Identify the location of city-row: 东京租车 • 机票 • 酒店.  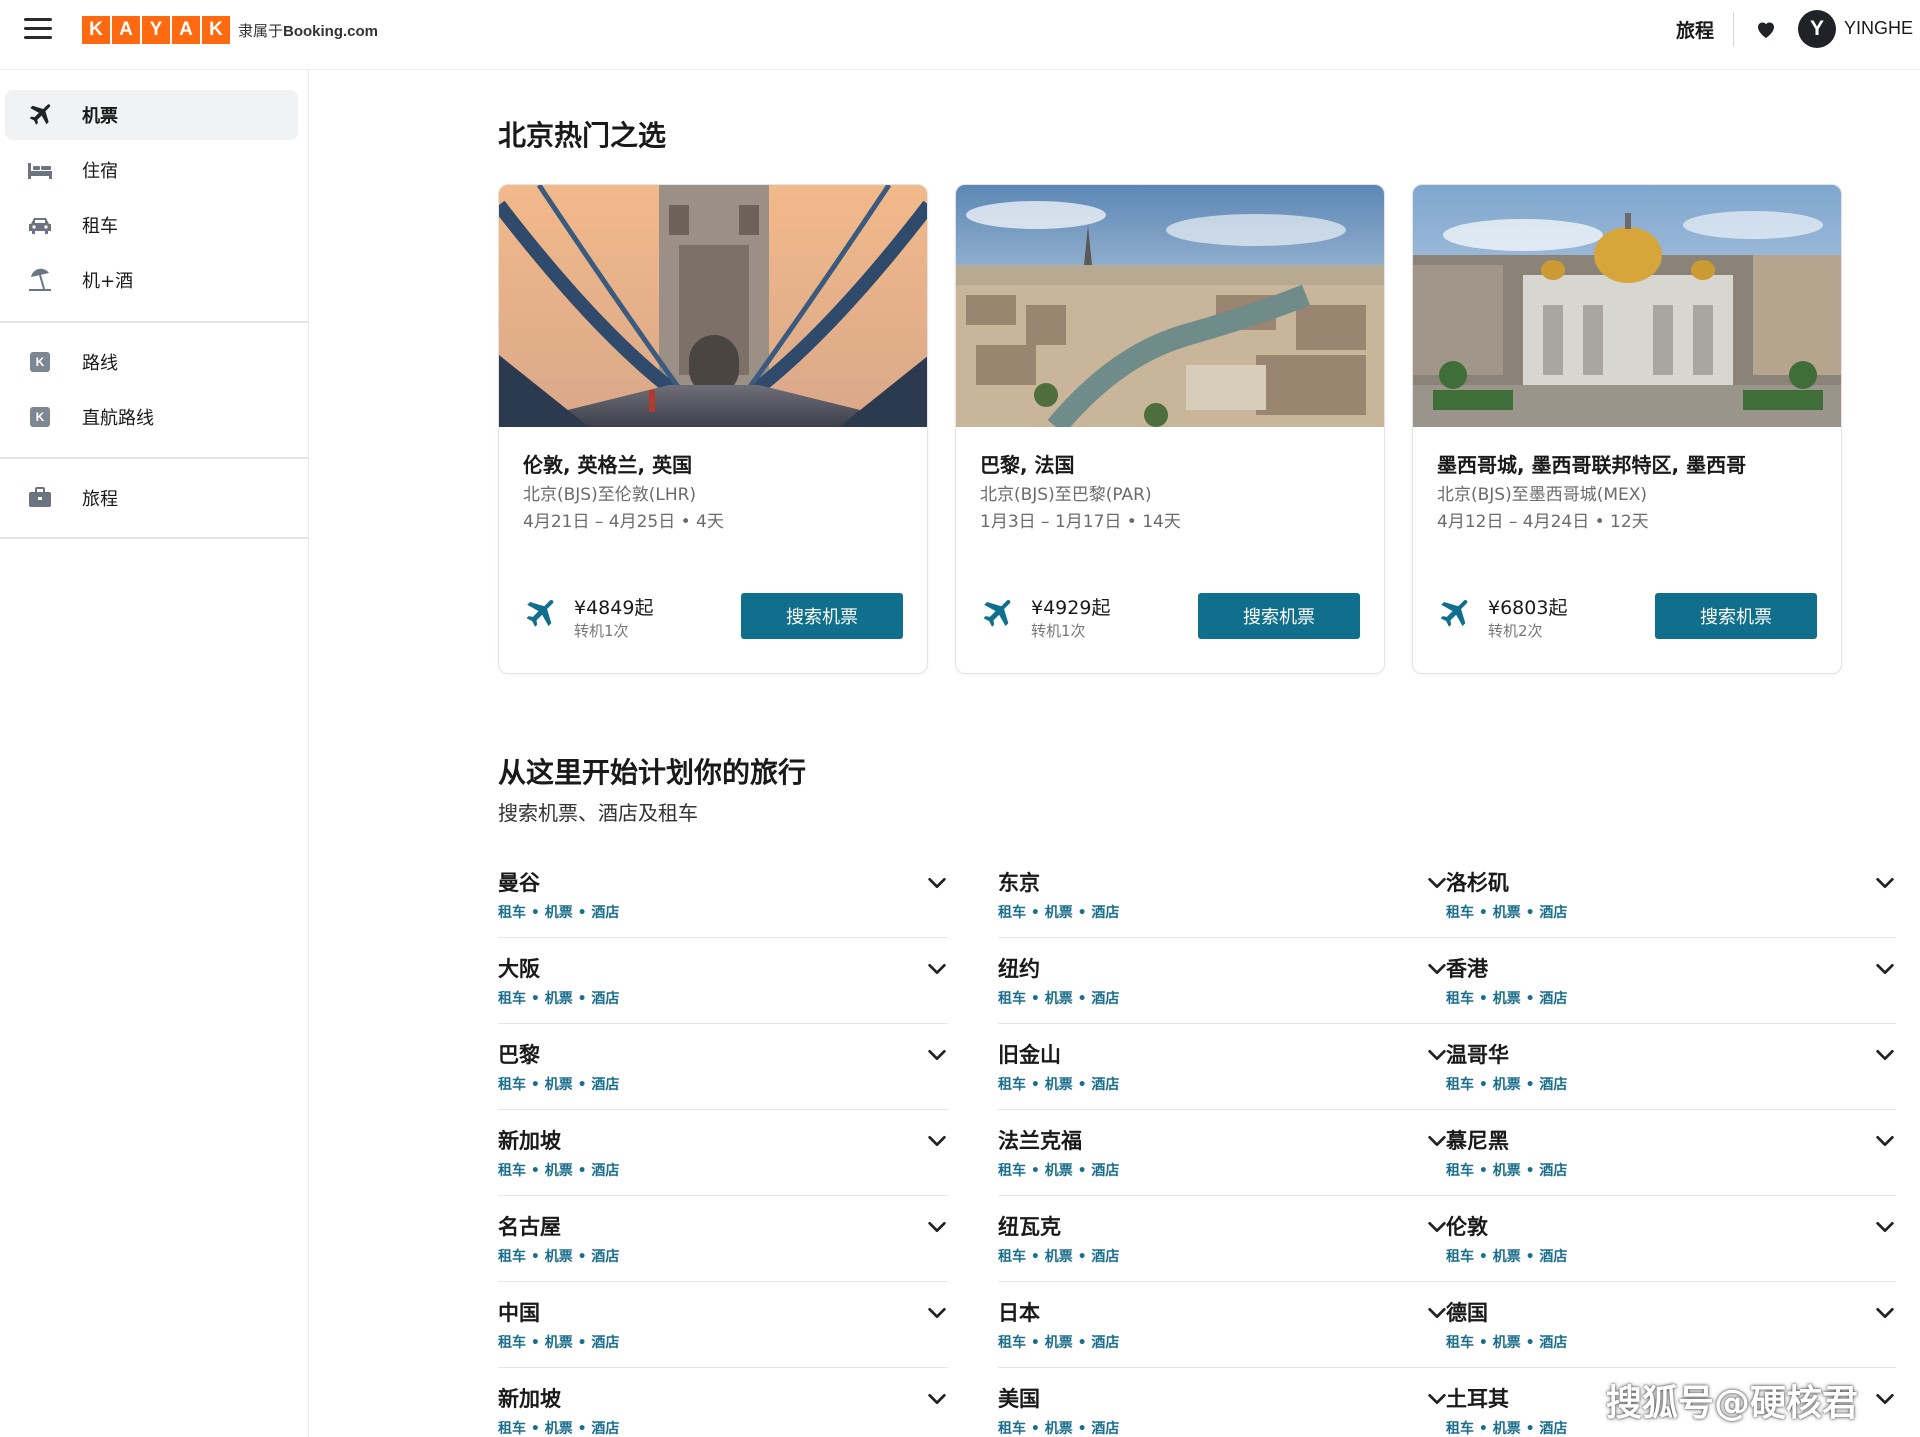
(1223, 895).